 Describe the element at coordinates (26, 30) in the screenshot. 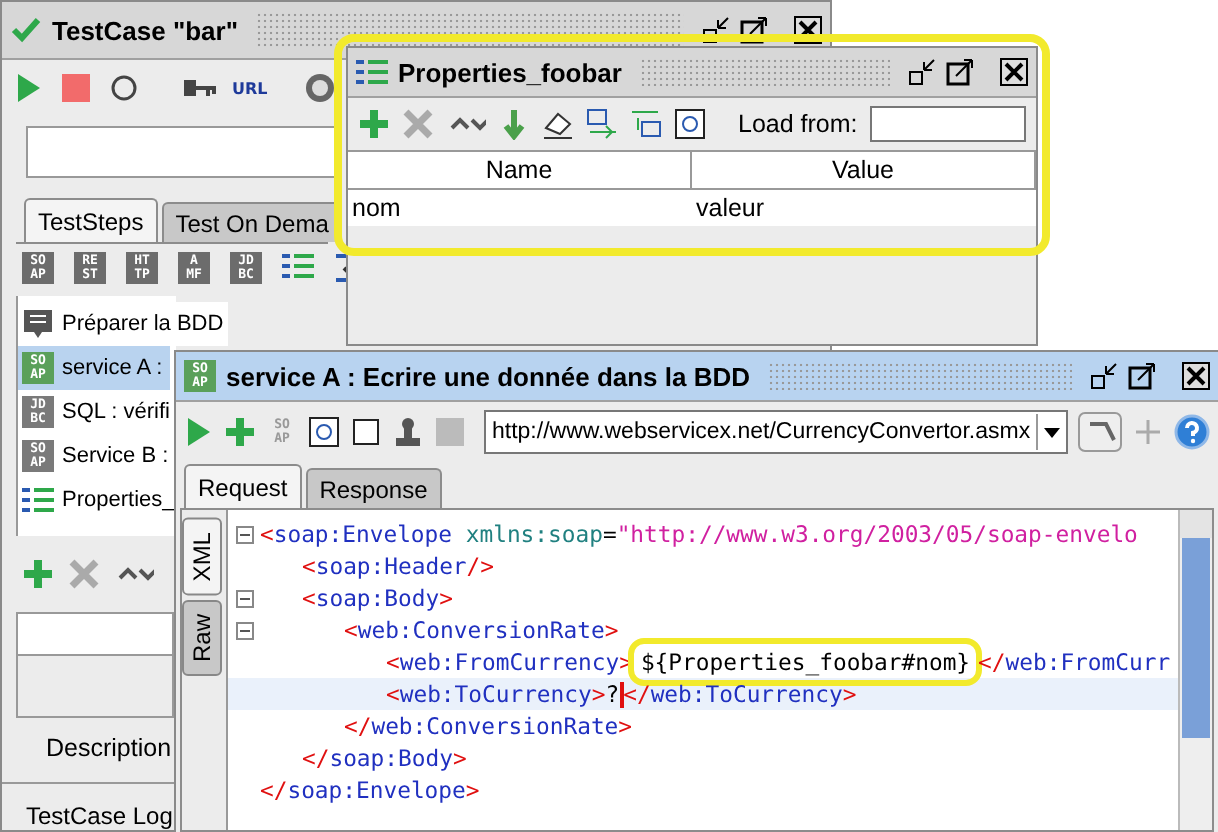

I see `check-icon` at that location.